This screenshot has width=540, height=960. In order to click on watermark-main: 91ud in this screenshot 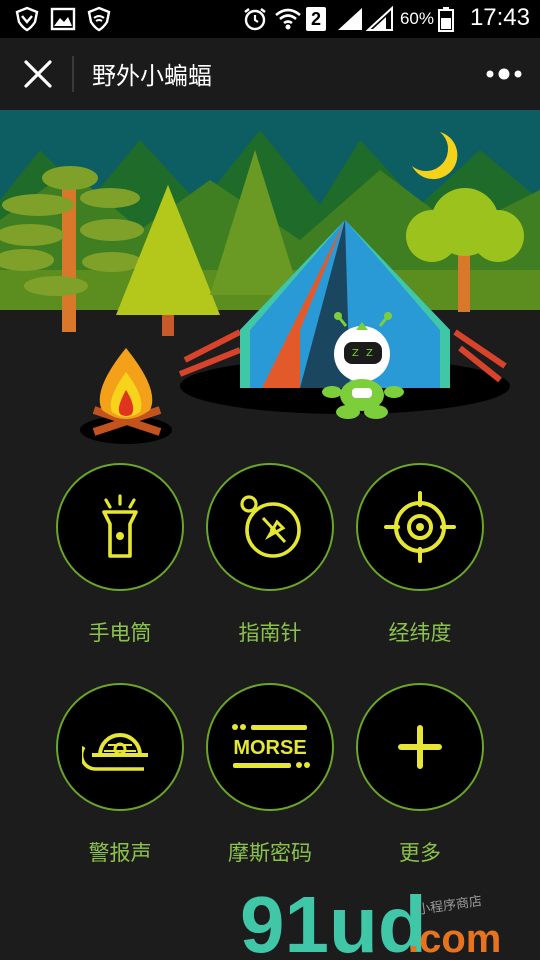, I will do `click(333, 920)`.